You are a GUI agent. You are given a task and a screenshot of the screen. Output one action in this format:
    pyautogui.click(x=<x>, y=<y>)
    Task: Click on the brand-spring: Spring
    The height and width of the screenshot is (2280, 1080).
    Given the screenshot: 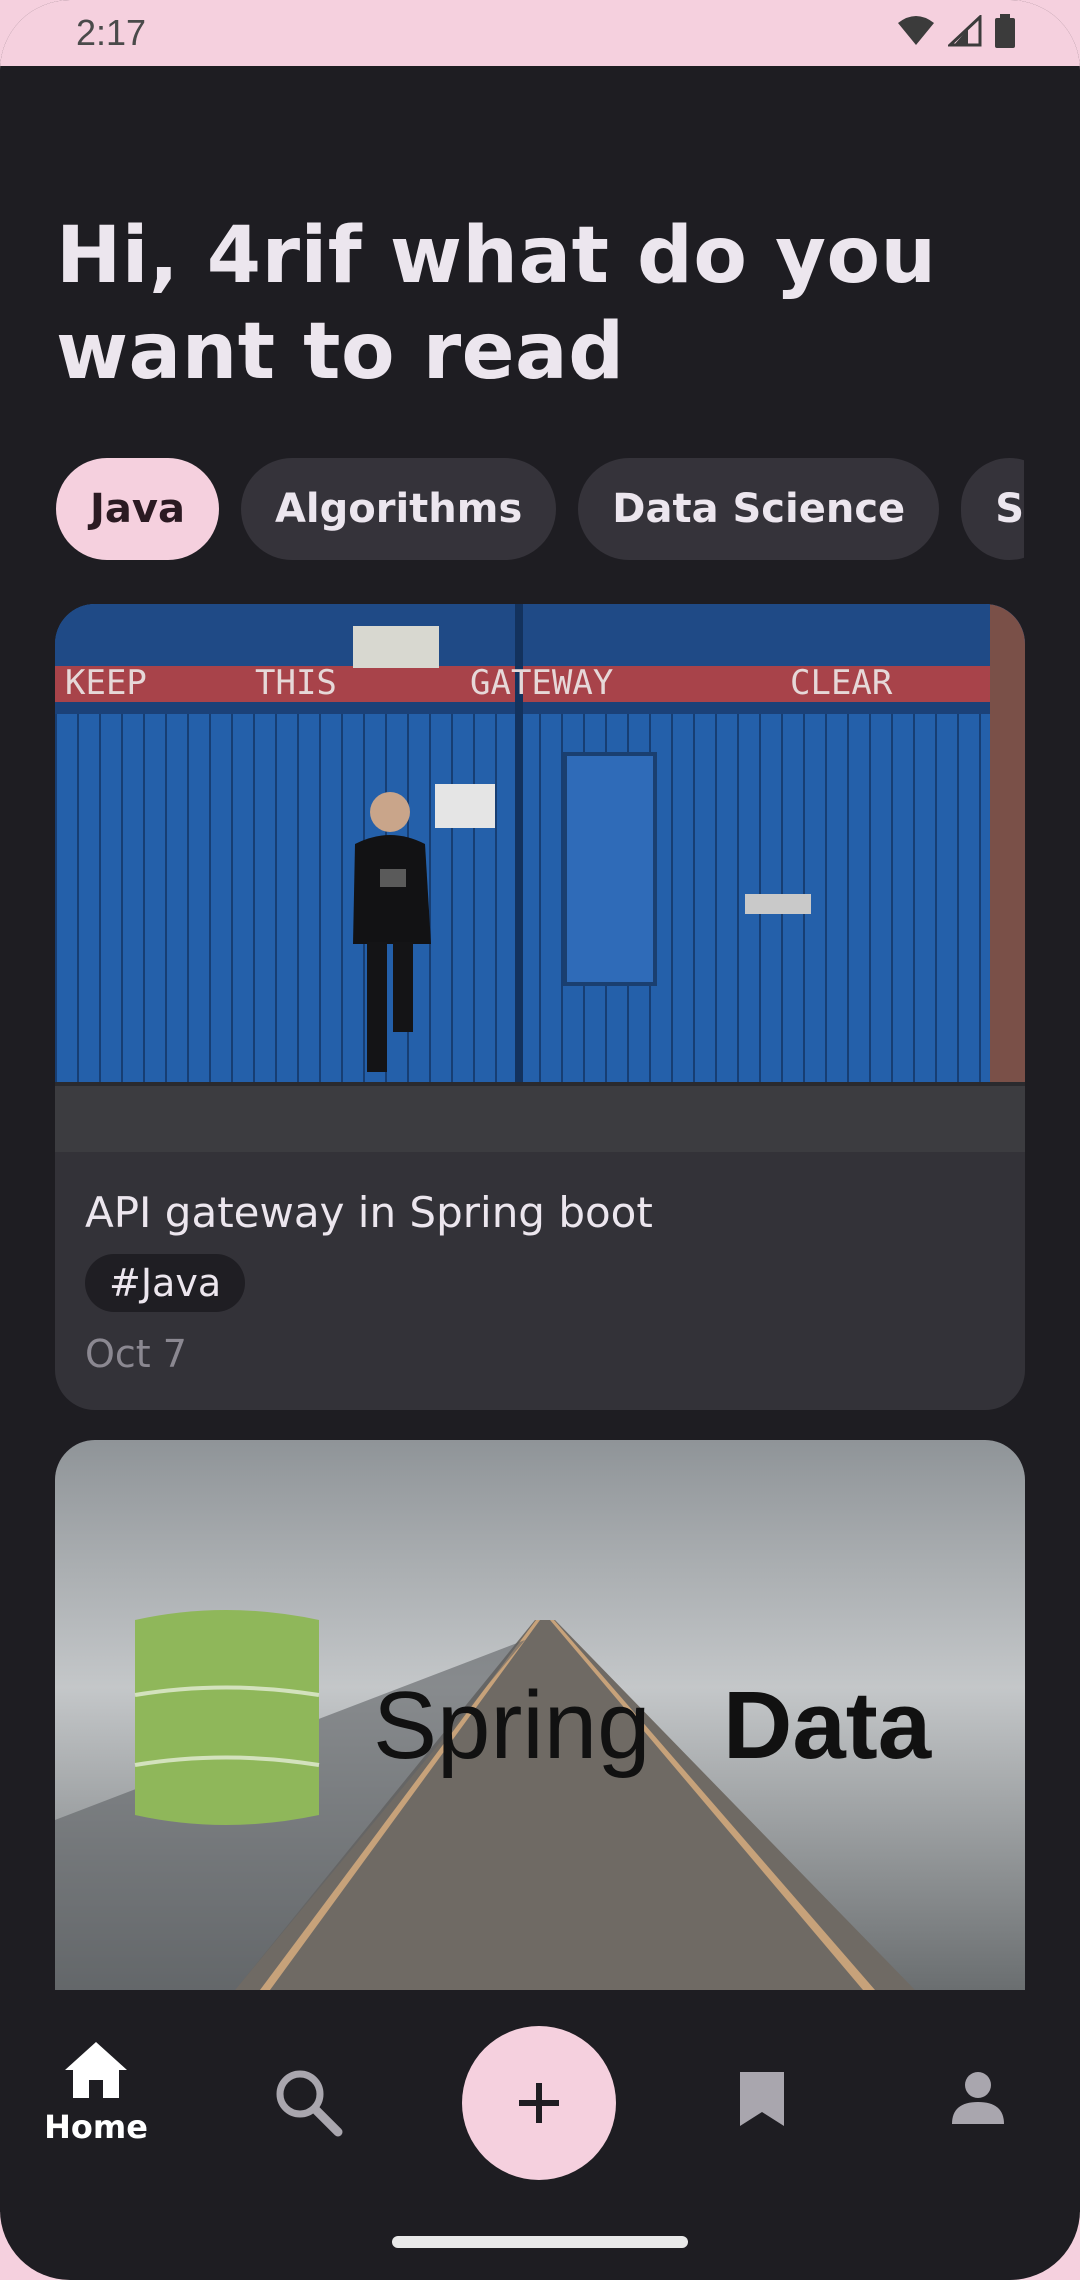 What is the action you would take?
    pyautogui.click(x=512, y=1725)
    